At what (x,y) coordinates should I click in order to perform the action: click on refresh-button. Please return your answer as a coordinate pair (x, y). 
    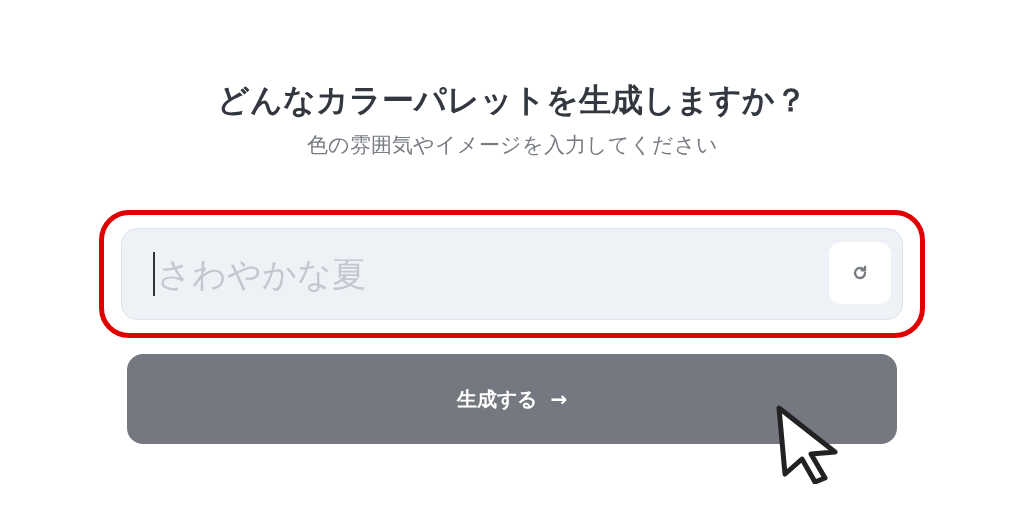
    Looking at the image, I should click on (860, 273).